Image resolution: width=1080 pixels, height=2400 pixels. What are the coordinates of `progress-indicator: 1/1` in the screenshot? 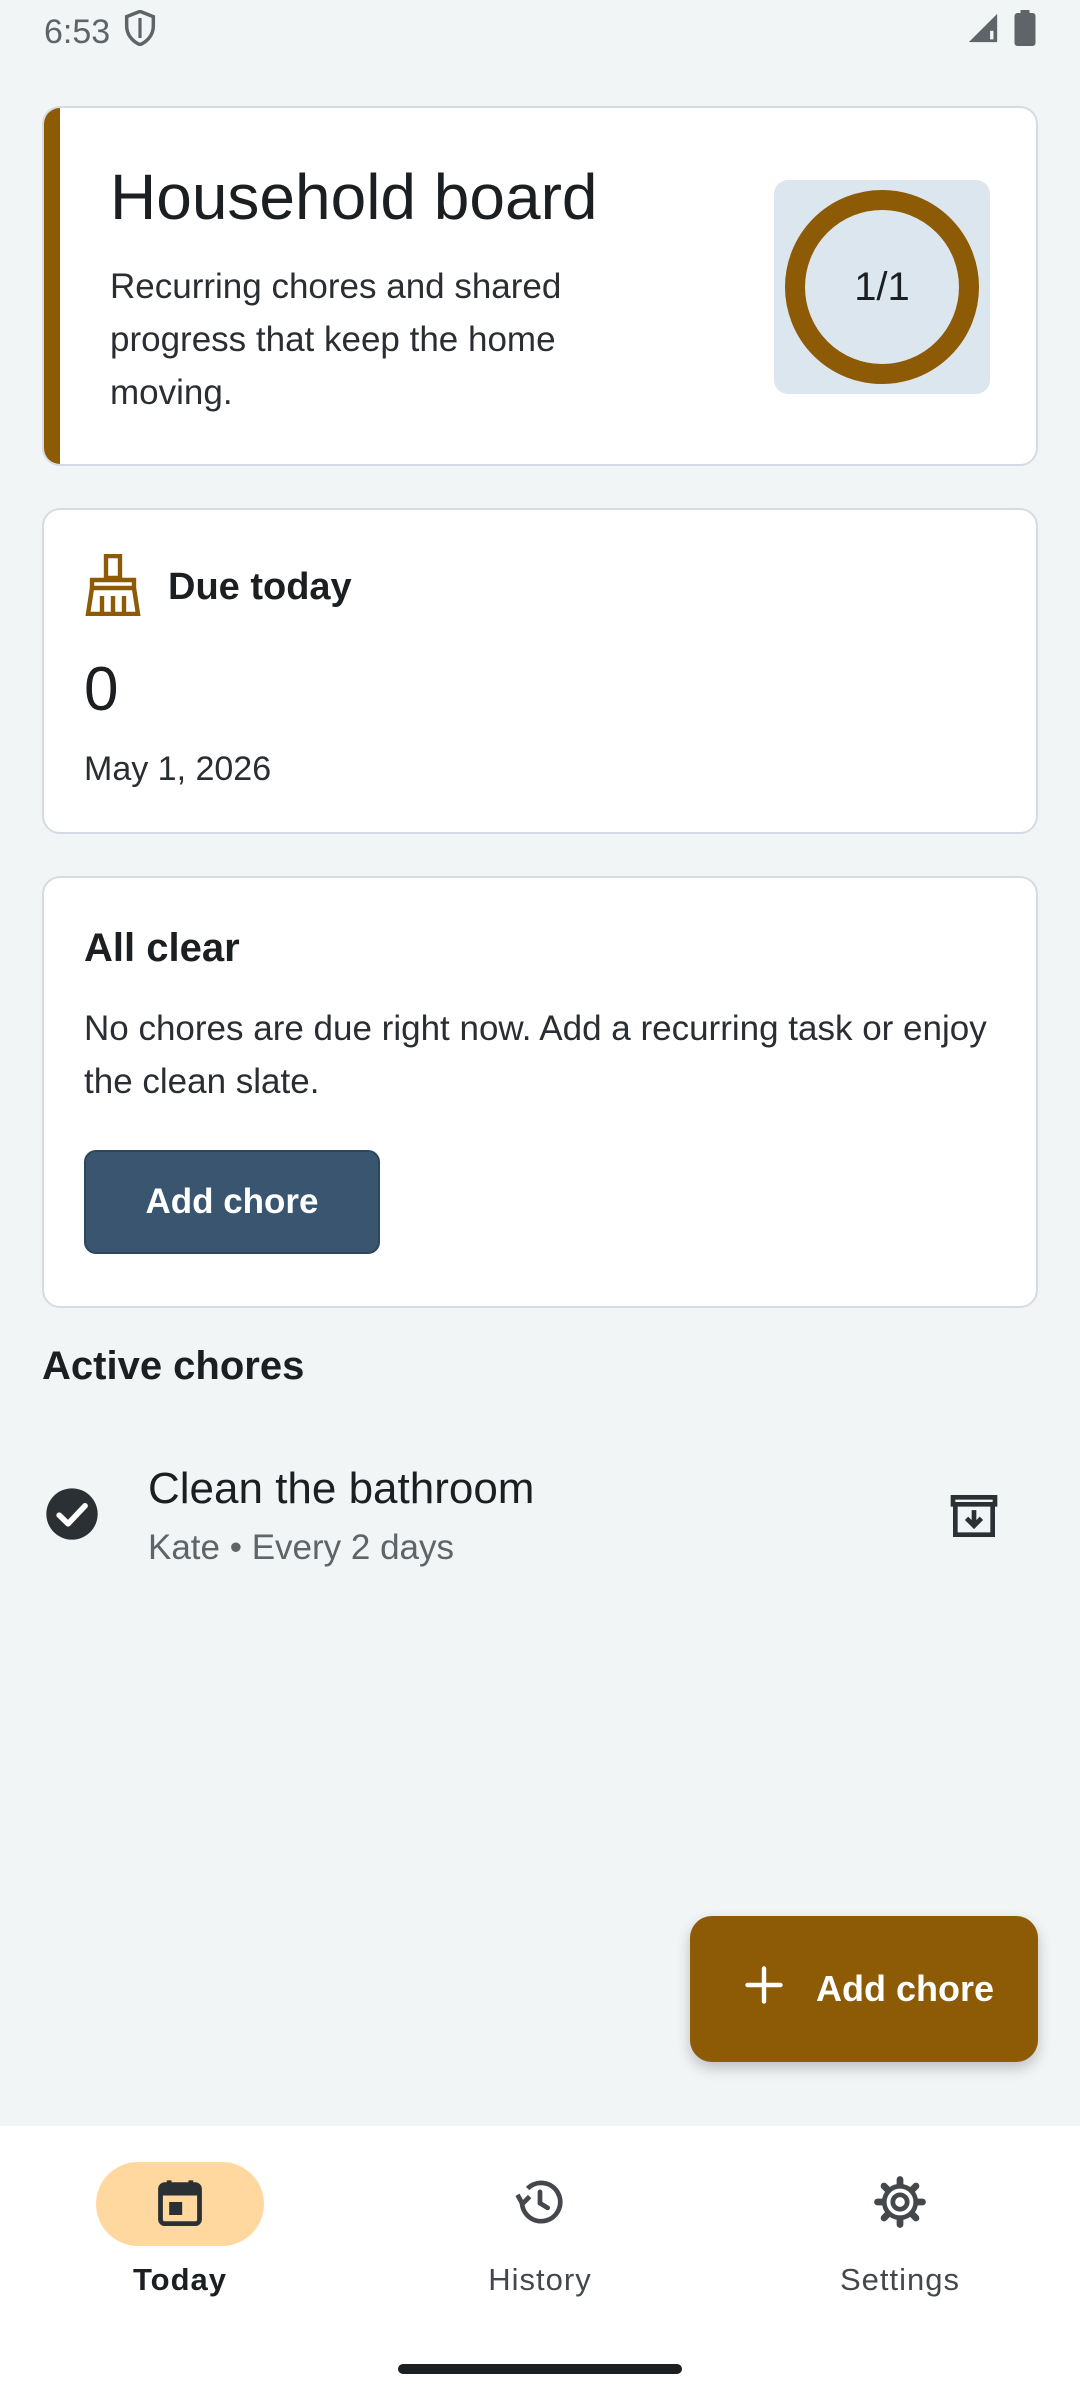 It's located at (882, 287).